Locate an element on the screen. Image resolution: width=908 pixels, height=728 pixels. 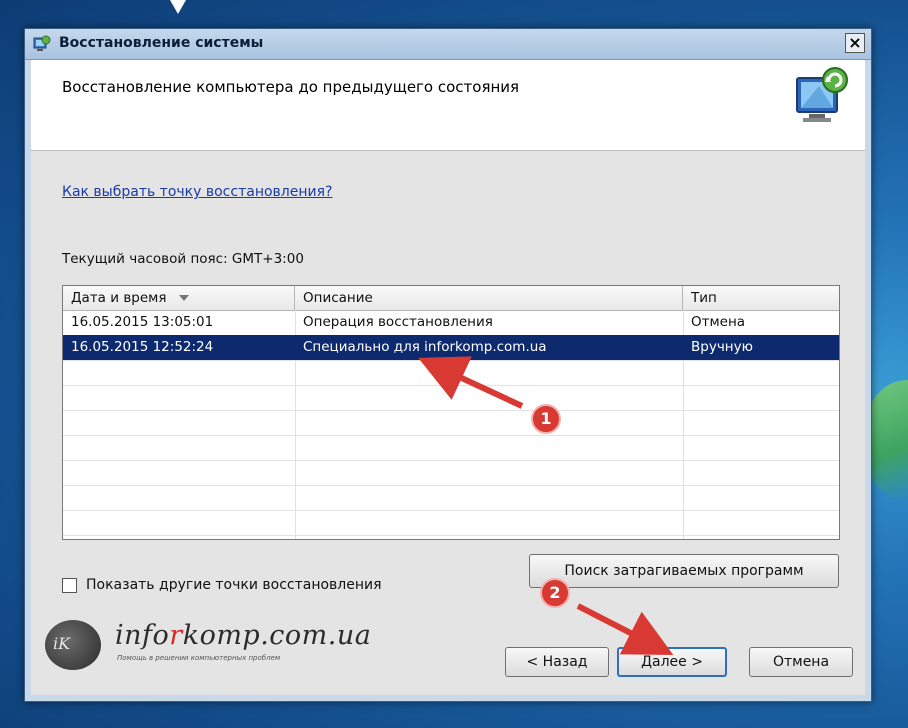
site-name-accent: r is located at coordinates (176, 635).